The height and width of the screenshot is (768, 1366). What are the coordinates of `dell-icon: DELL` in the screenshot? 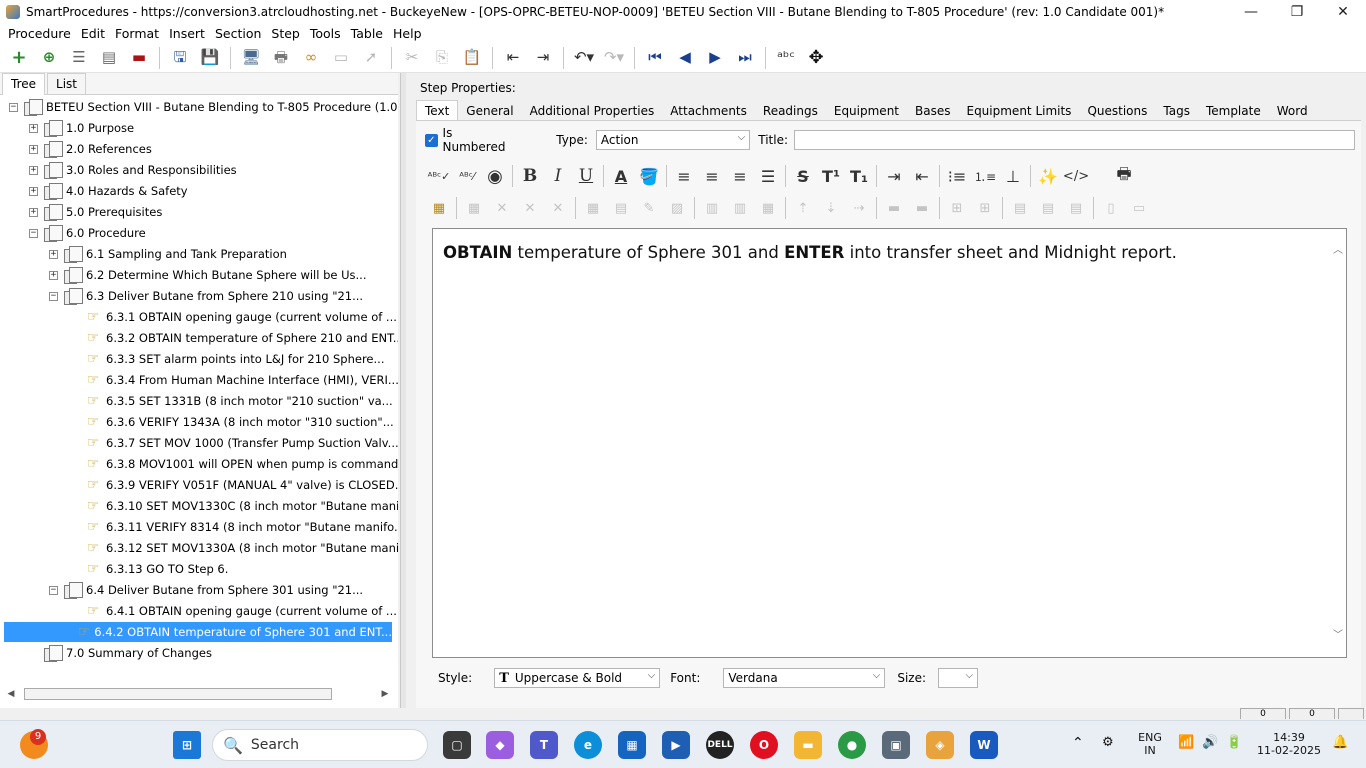 It's located at (720, 745).